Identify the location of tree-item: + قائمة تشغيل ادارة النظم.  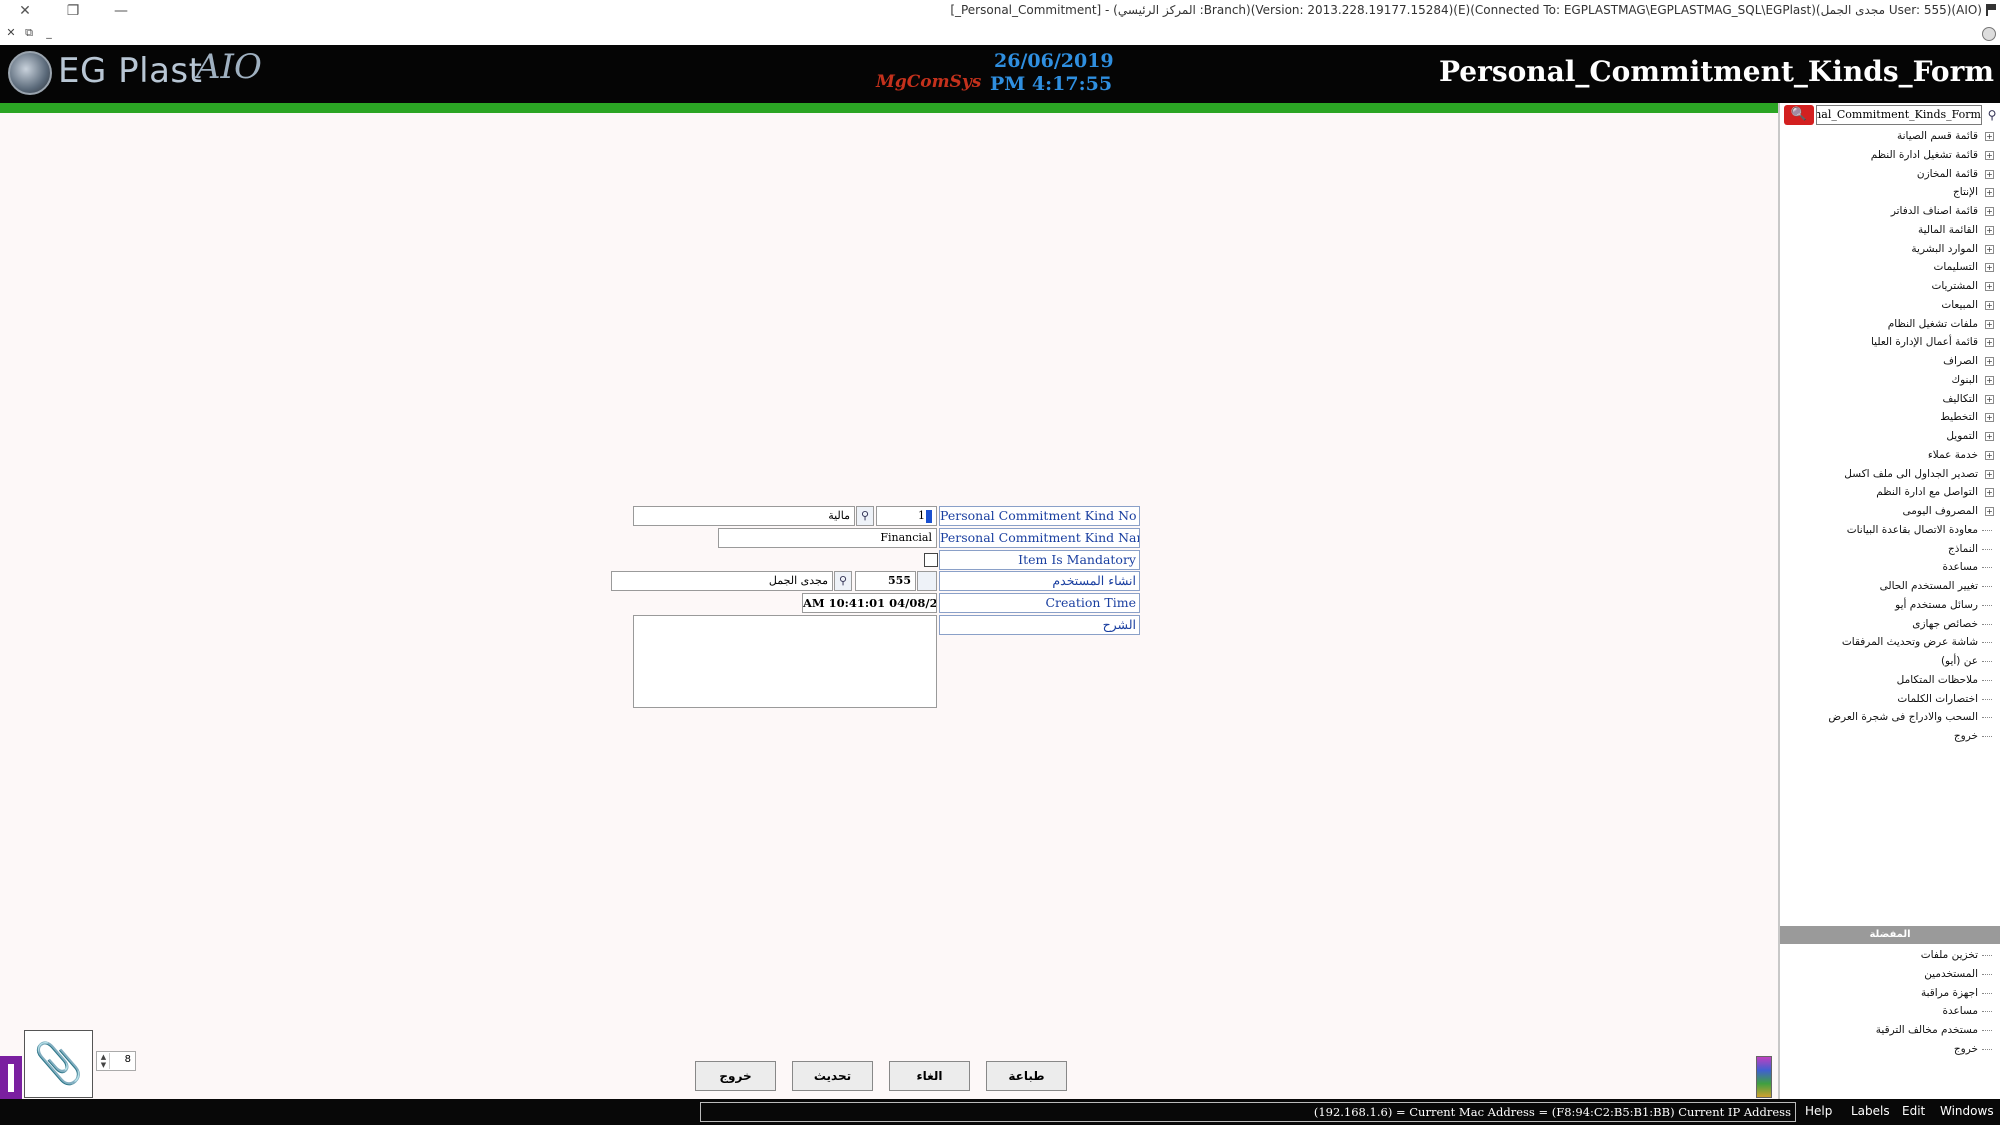
(1890, 155).